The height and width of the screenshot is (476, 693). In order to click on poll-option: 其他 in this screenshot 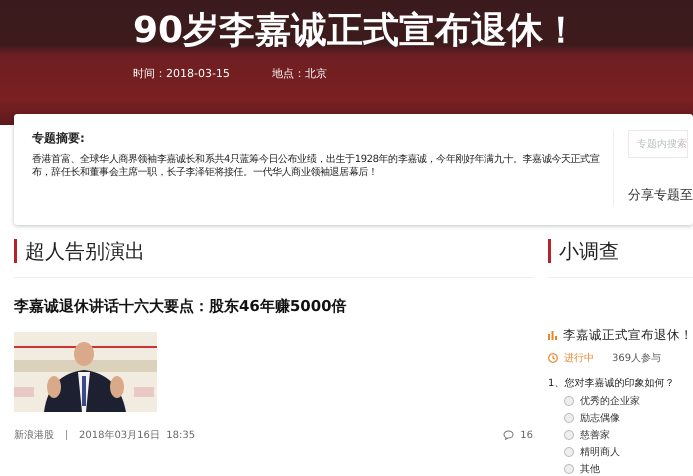, I will do `click(628, 468)`.